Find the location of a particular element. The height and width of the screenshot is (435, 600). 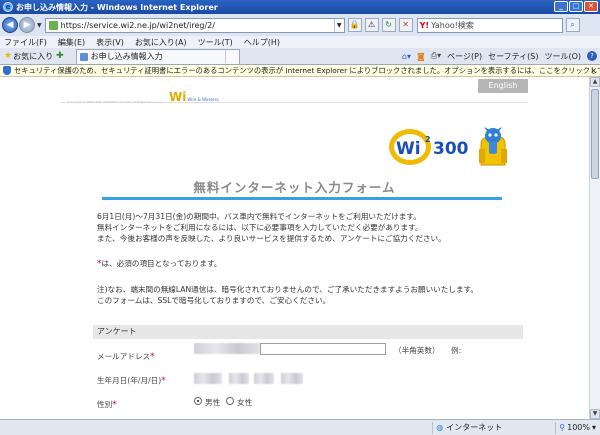

certificate-error-icon: ⚠ is located at coordinates (371, 25).